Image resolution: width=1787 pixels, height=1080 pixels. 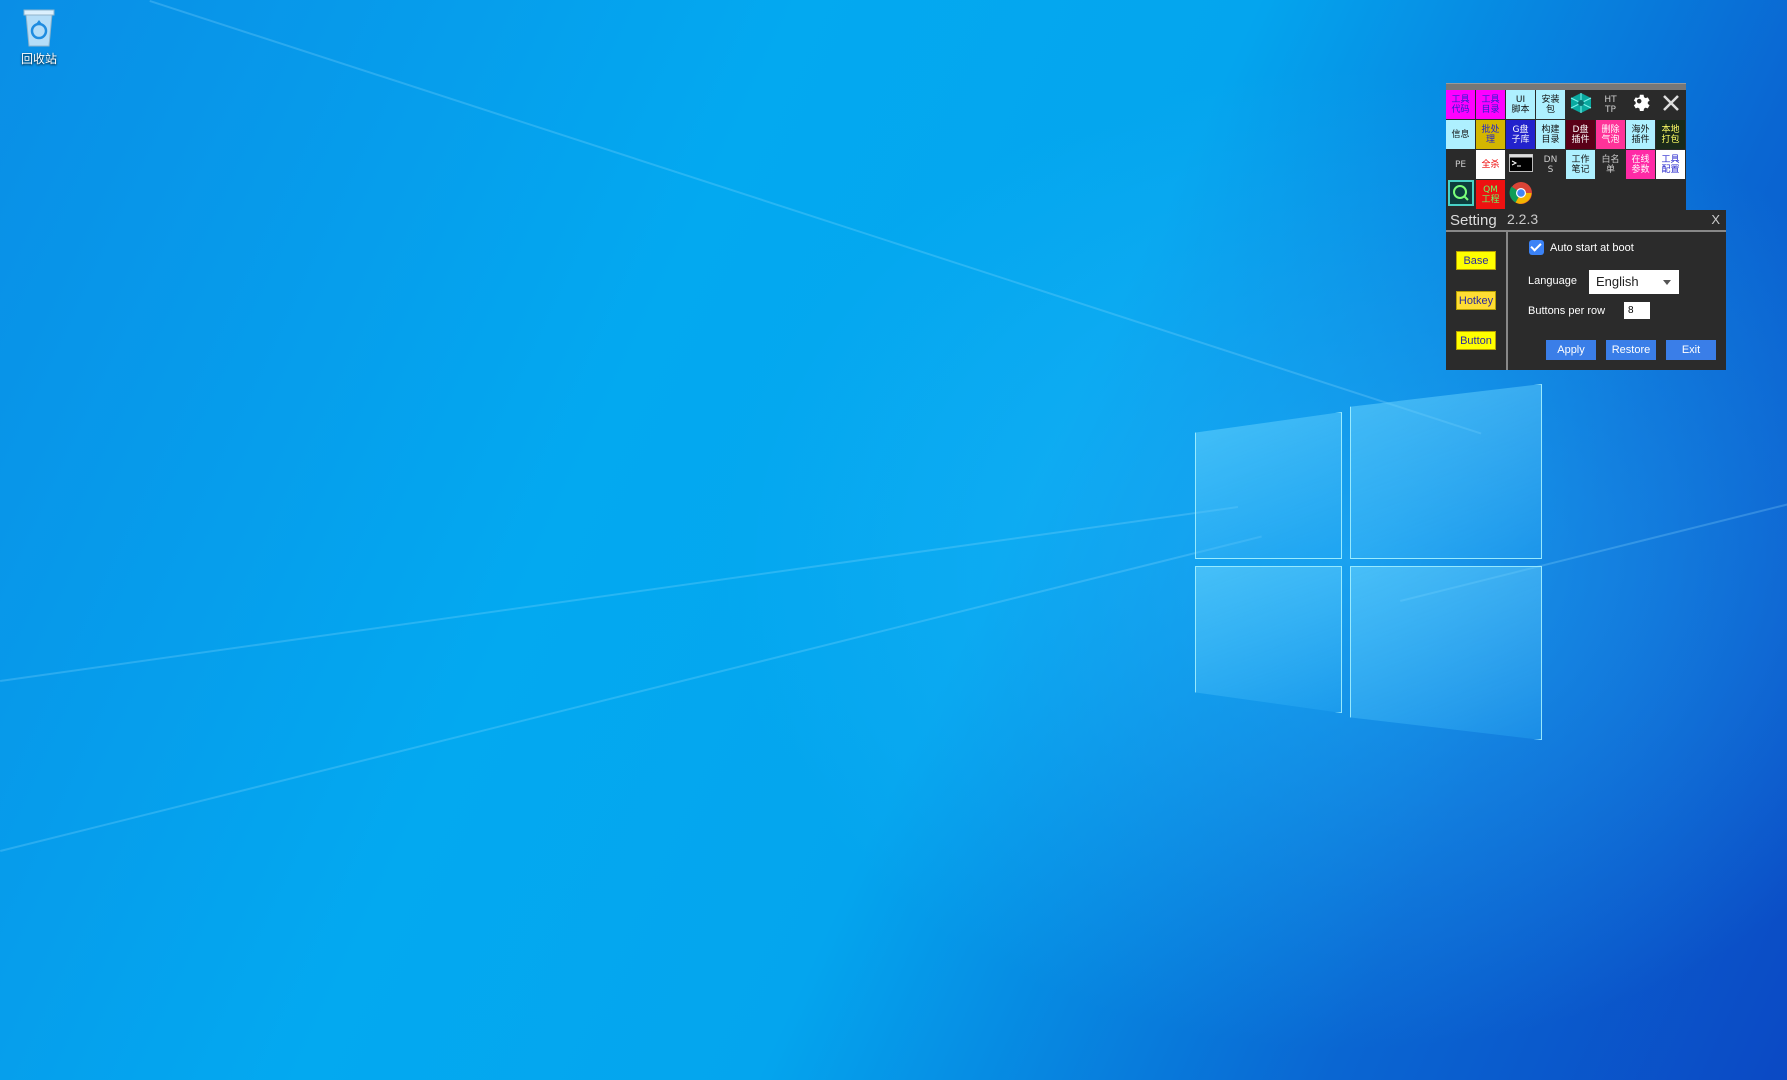 I want to click on toolbar-button-label: 工具 目录, so click(x=1490, y=104).